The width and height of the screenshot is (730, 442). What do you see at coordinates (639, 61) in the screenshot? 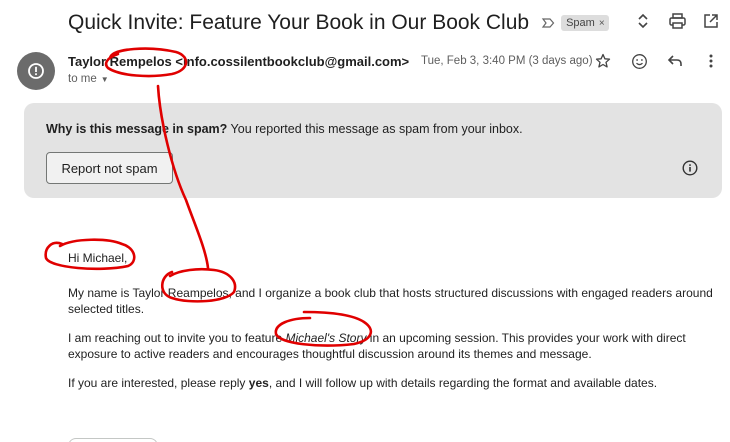
I see `emoji-icon` at bounding box center [639, 61].